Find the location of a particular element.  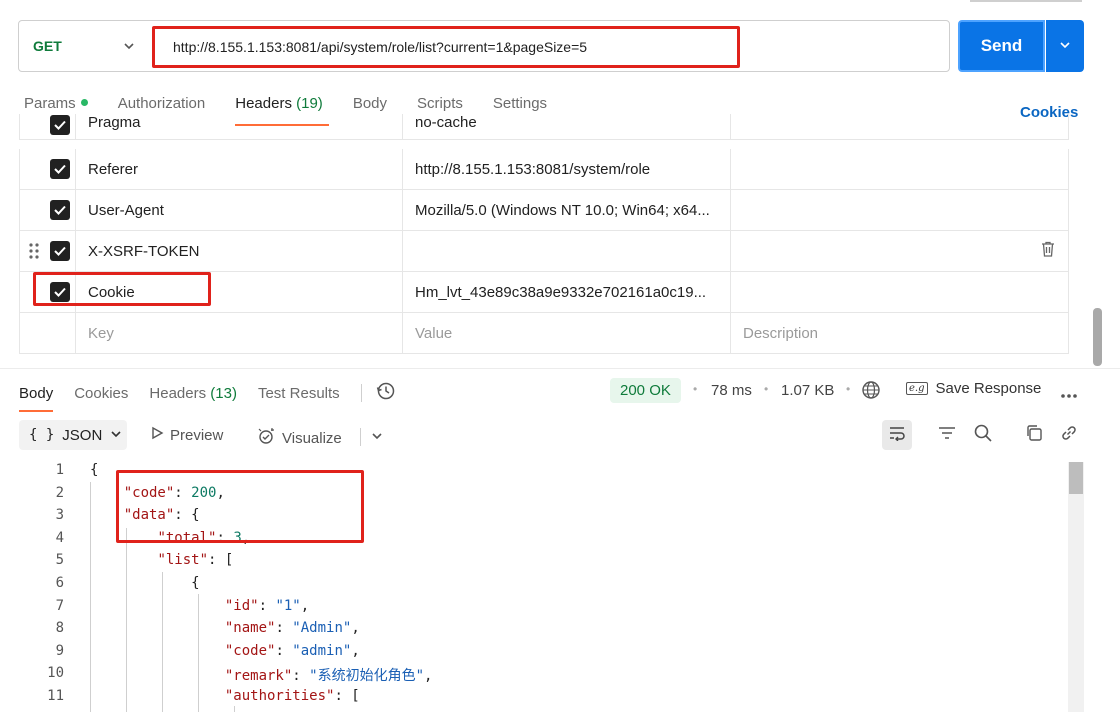

params-indicator-dot is located at coordinates (84, 102).